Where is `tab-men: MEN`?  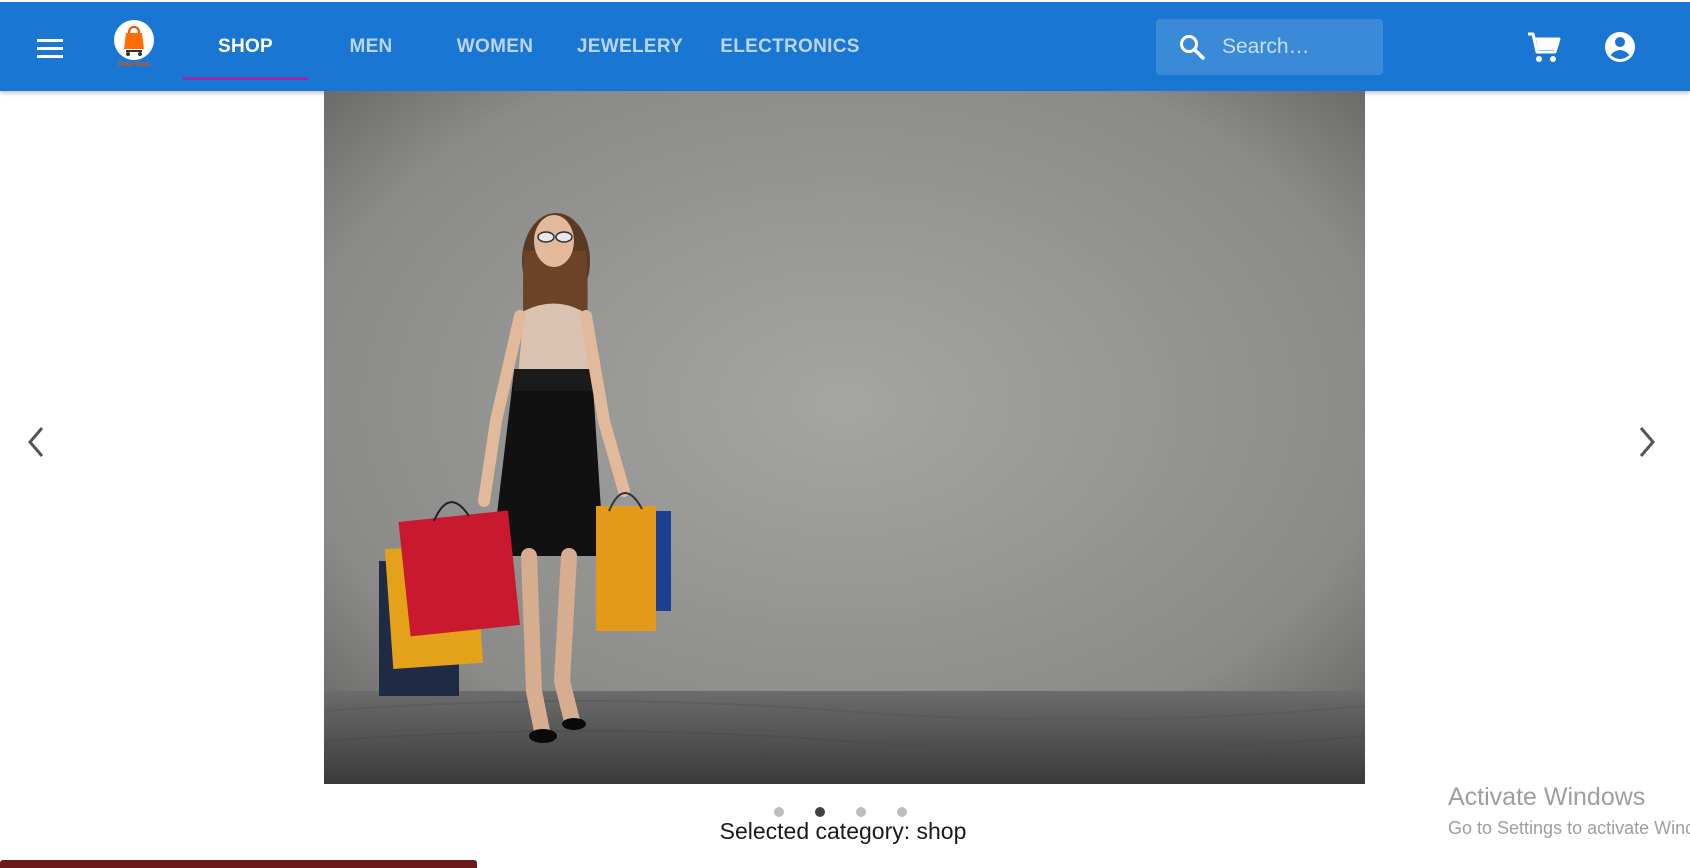 tab-men: MEN is located at coordinates (371, 46).